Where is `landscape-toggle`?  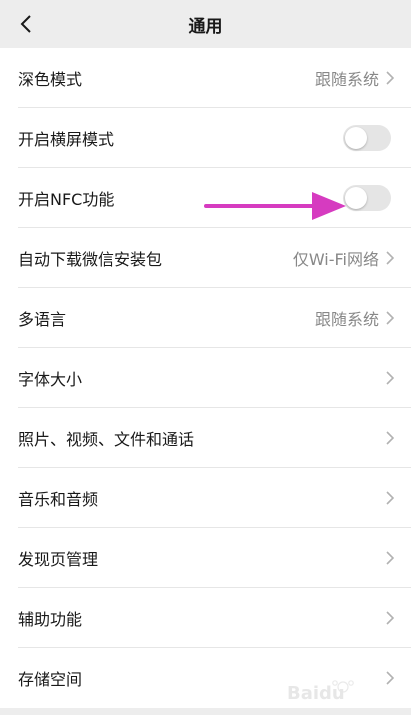
landscape-toggle is located at coordinates (367, 138).